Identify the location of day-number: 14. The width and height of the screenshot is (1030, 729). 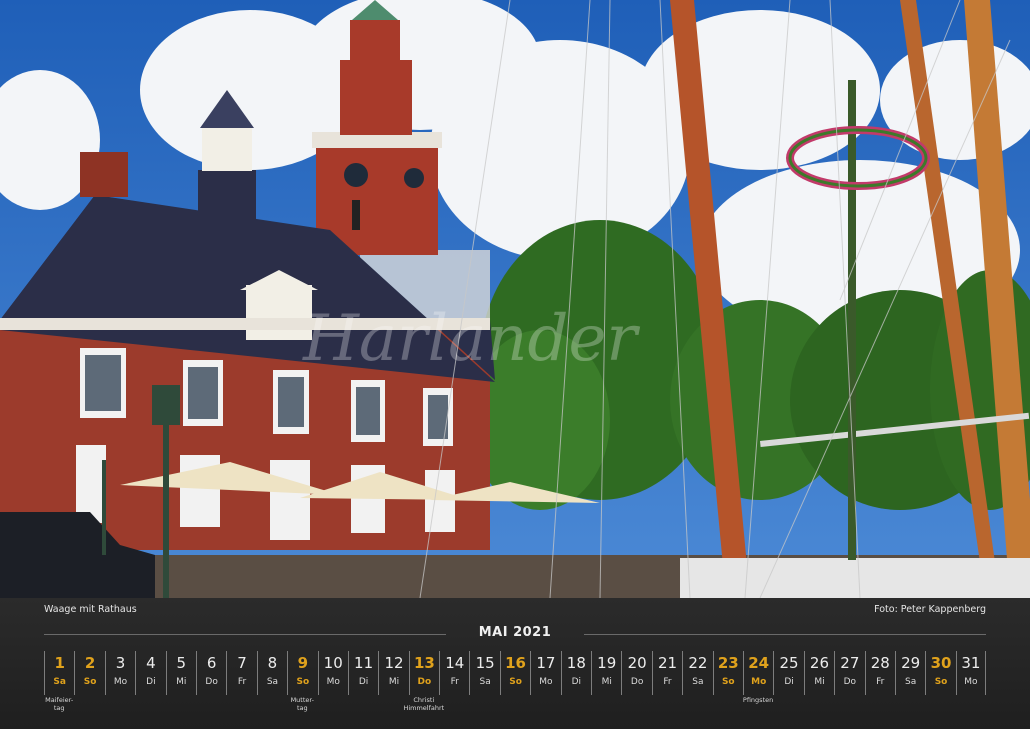
(455, 663).